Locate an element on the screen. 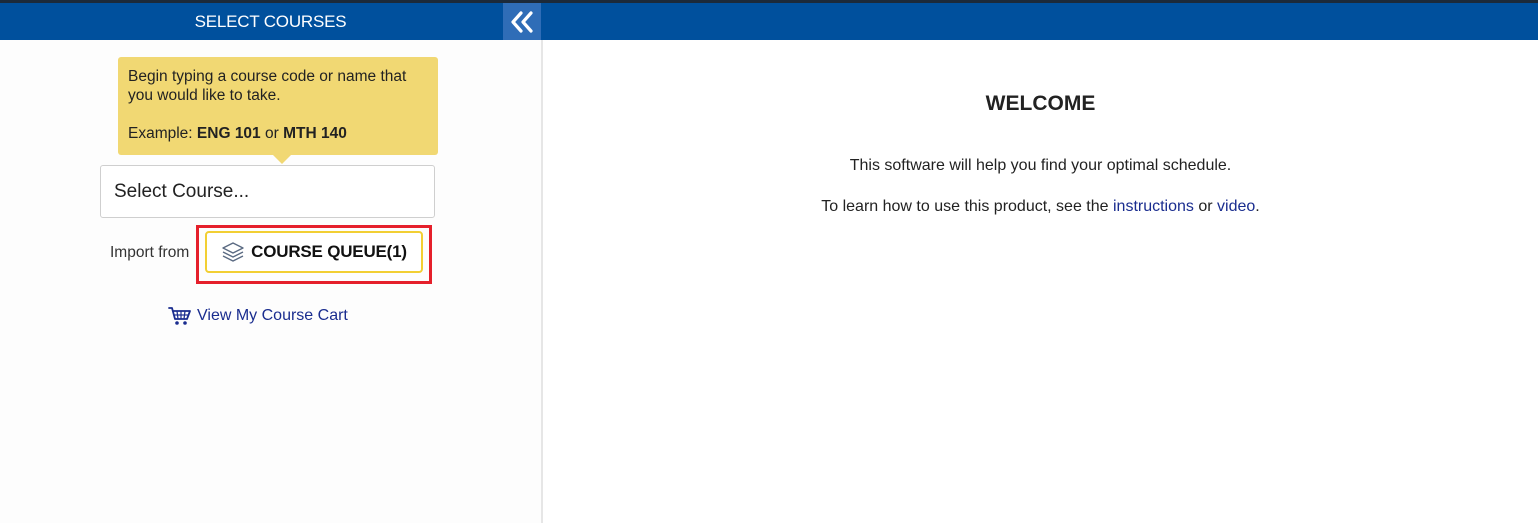 The image size is (1538, 523). example-code-1: ENG 101 is located at coordinates (228, 133).